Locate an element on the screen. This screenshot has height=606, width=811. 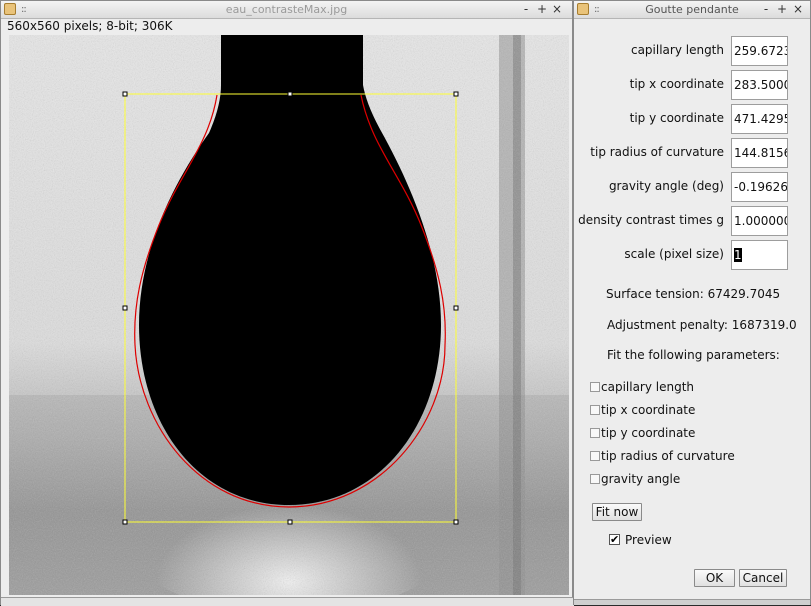
surface-tension-readout: Surface tension: 67429.7045 is located at coordinates (693, 294).